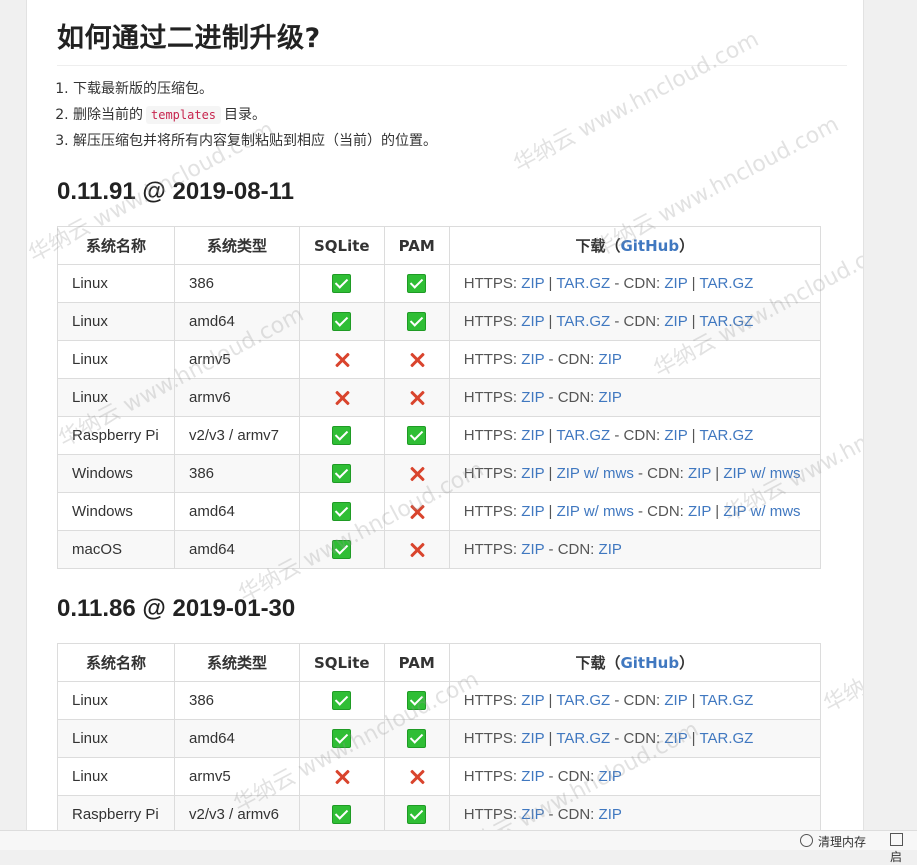 Image resolution: width=917 pixels, height=865 pixels. Describe the element at coordinates (255, 89) in the screenshot. I see `step-item: 下载最新版的压缩包。` at that location.